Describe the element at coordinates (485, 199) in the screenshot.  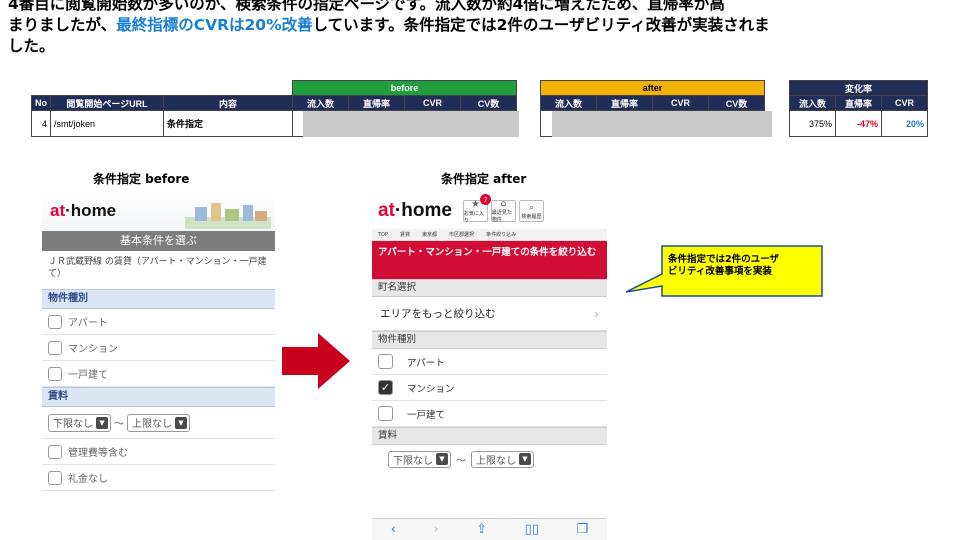
I see `favorites-badge: 7` at that location.